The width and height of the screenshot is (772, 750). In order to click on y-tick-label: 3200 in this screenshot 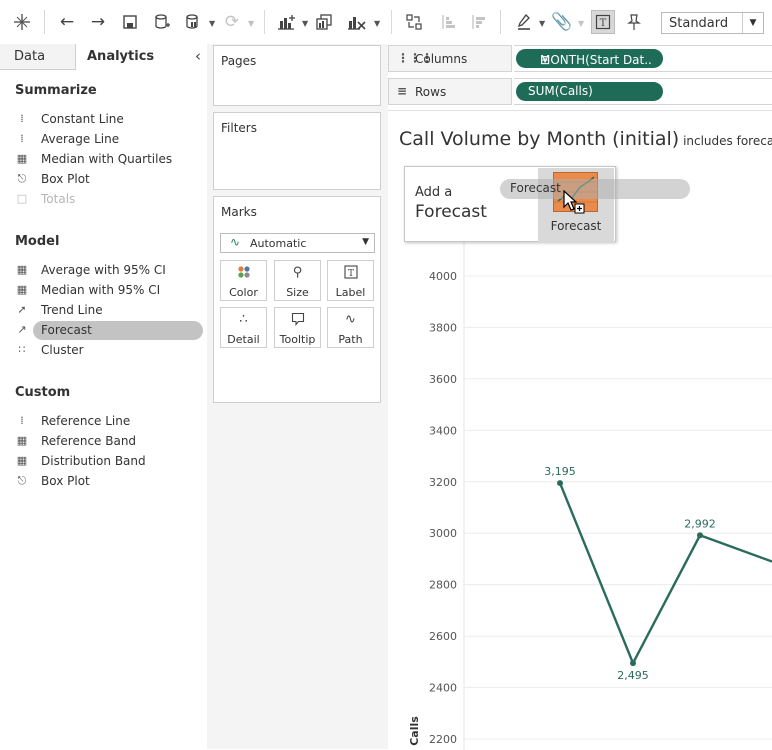, I will do `click(443, 482)`.